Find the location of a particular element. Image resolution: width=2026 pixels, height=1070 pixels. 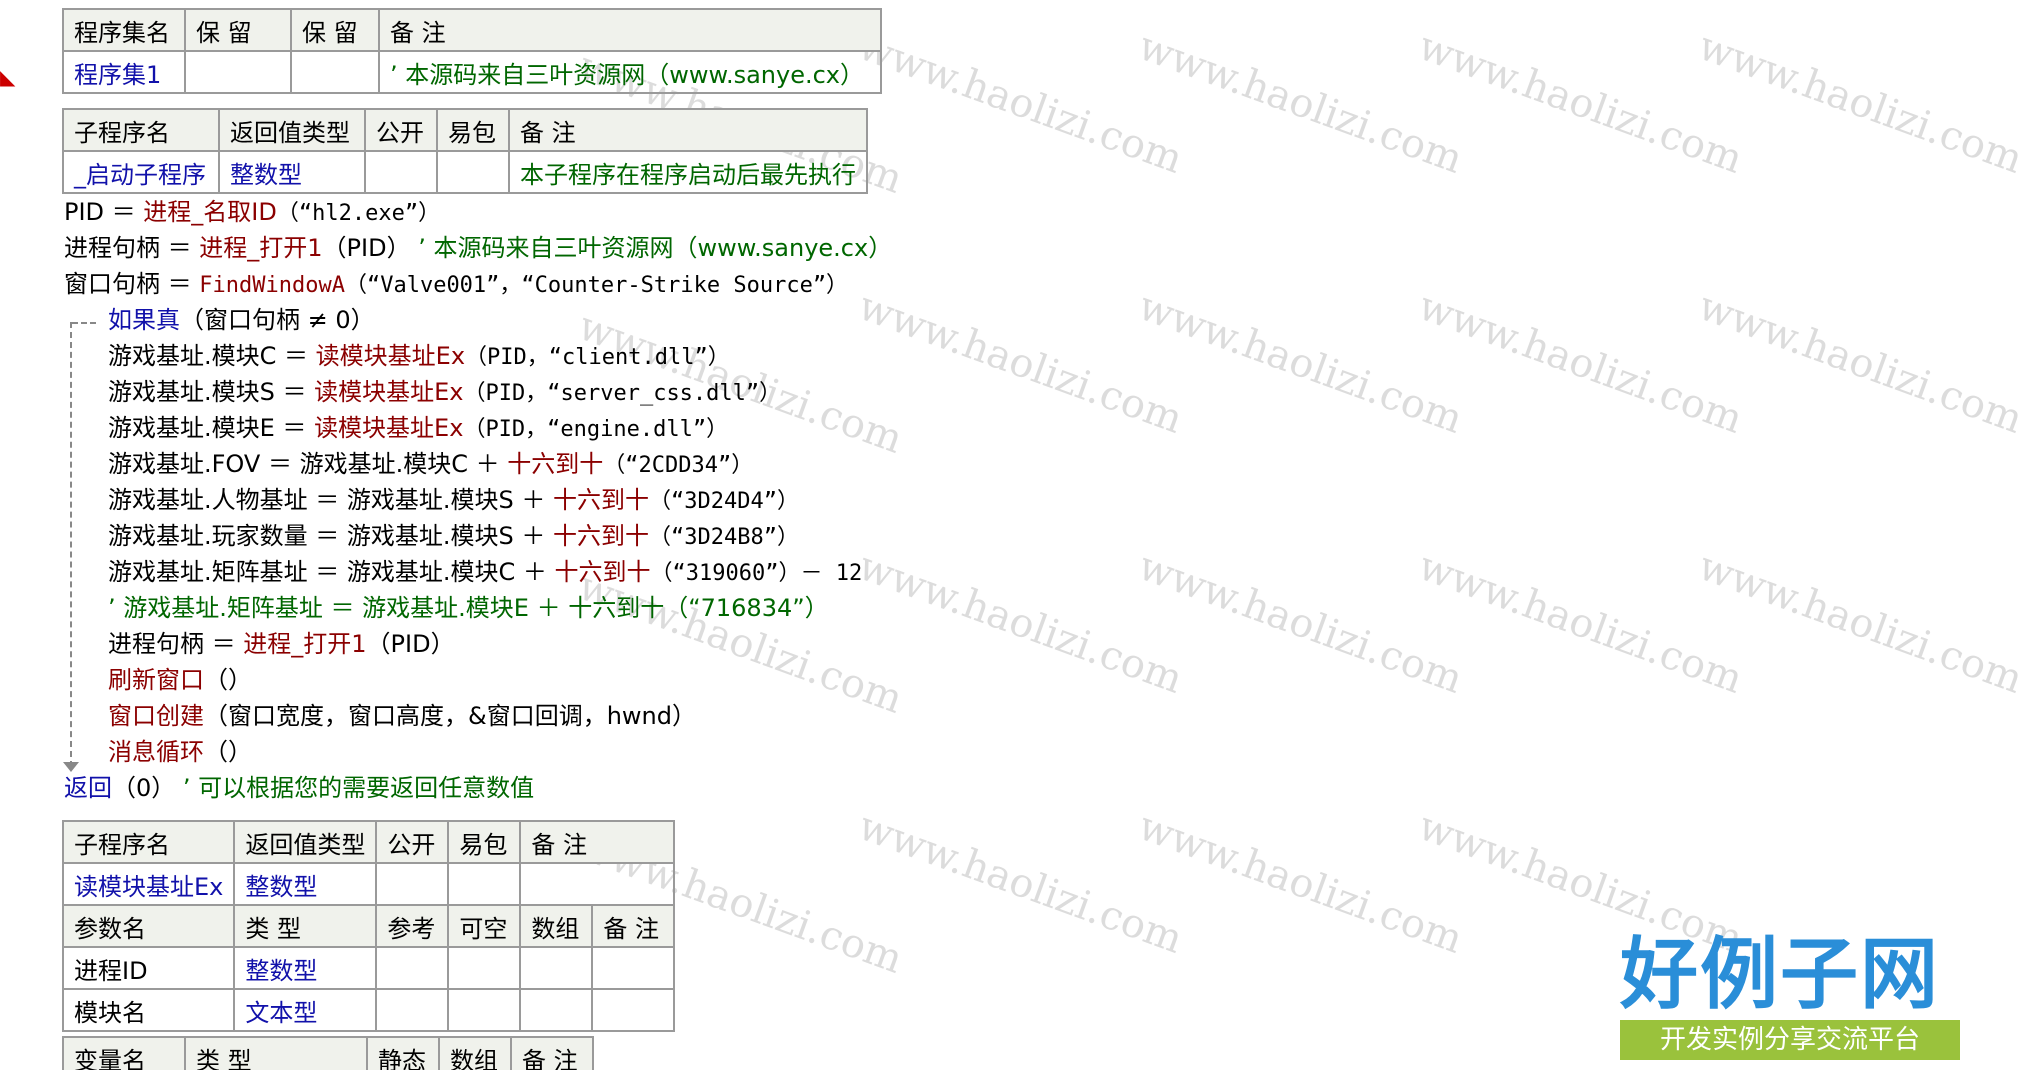

code-function: 刷新窗口 is located at coordinates (156, 680).